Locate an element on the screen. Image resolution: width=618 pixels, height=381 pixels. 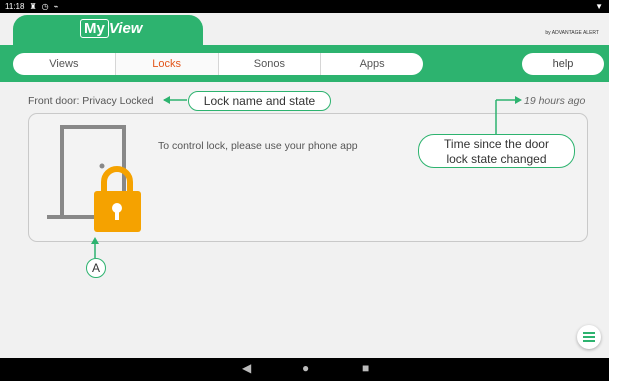
home-icon: ● is located at coordinates (305, 368).